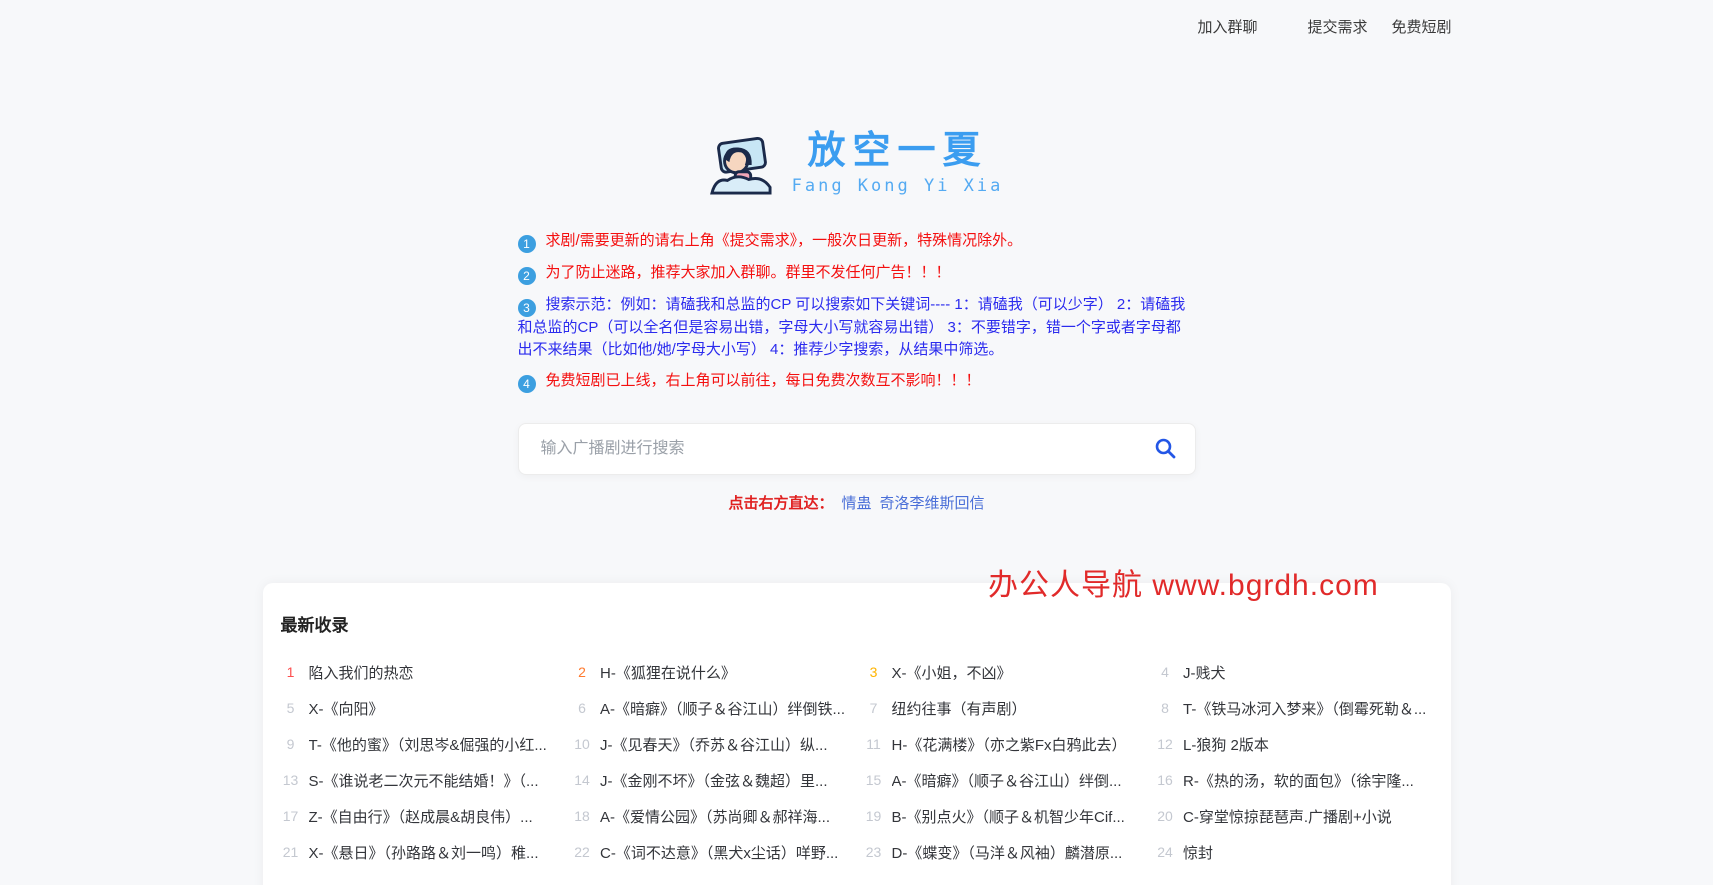 The image size is (1713, 885). Describe the element at coordinates (1165, 672) in the screenshot. I see `rank-number: 4` at that location.